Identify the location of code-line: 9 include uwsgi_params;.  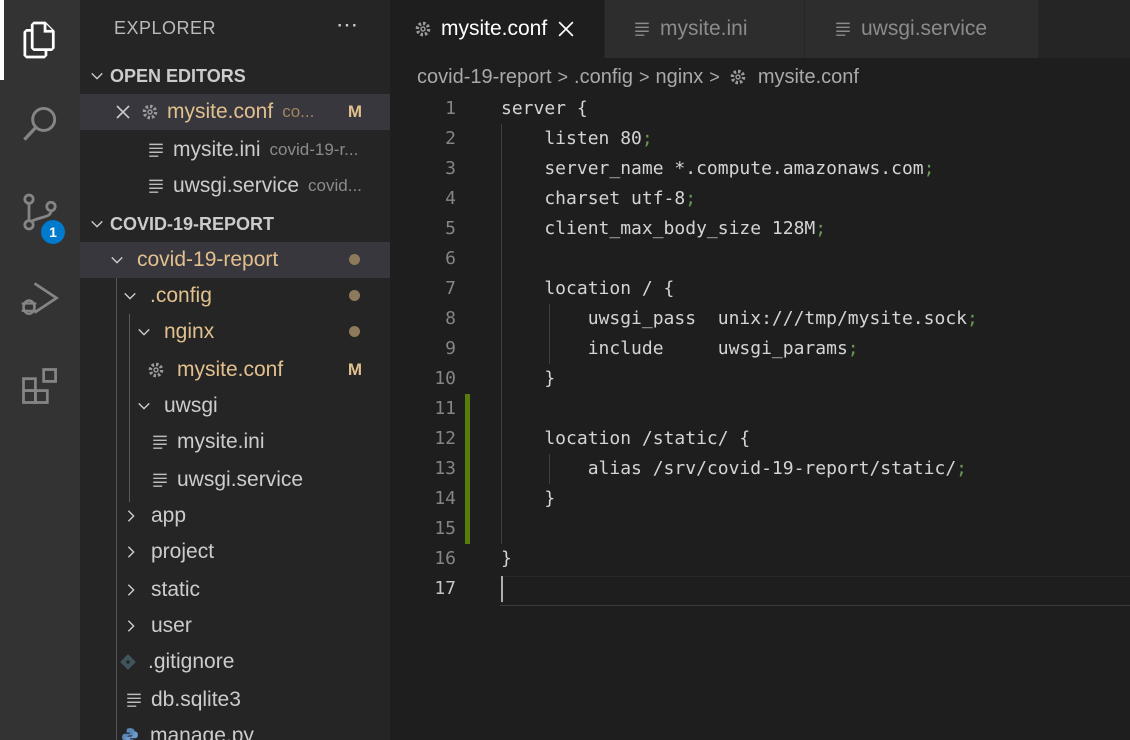
(652, 348).